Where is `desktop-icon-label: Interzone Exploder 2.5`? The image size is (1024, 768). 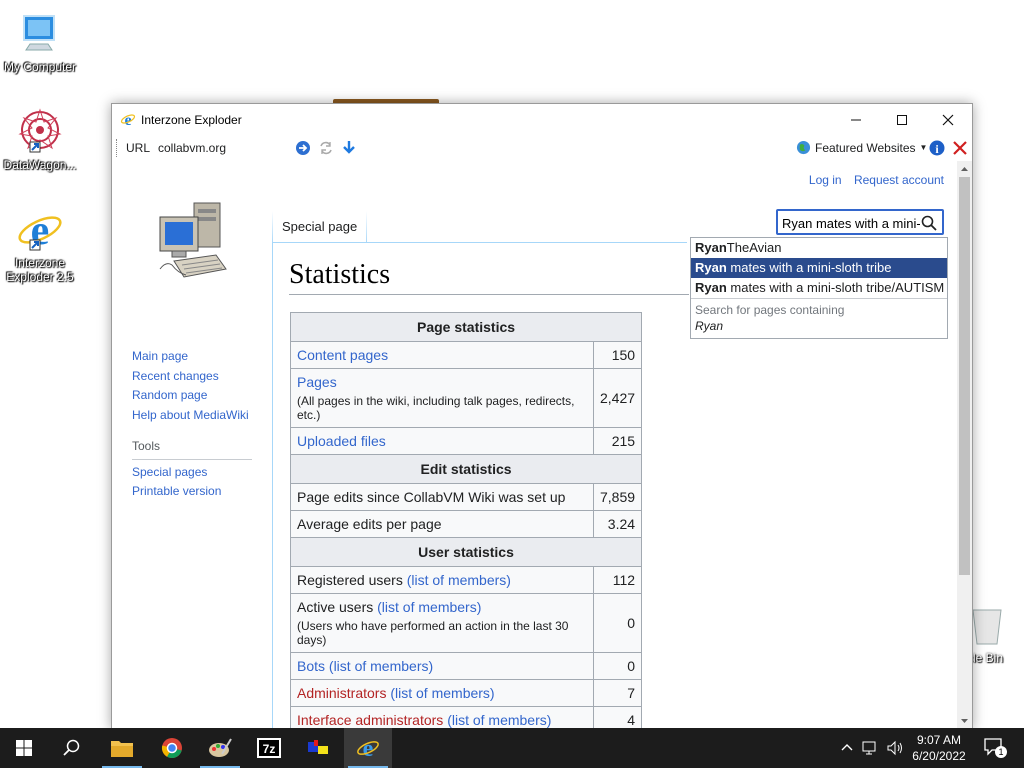
desktop-icon-label: Interzone Exploder 2.5 is located at coordinates (40, 270).